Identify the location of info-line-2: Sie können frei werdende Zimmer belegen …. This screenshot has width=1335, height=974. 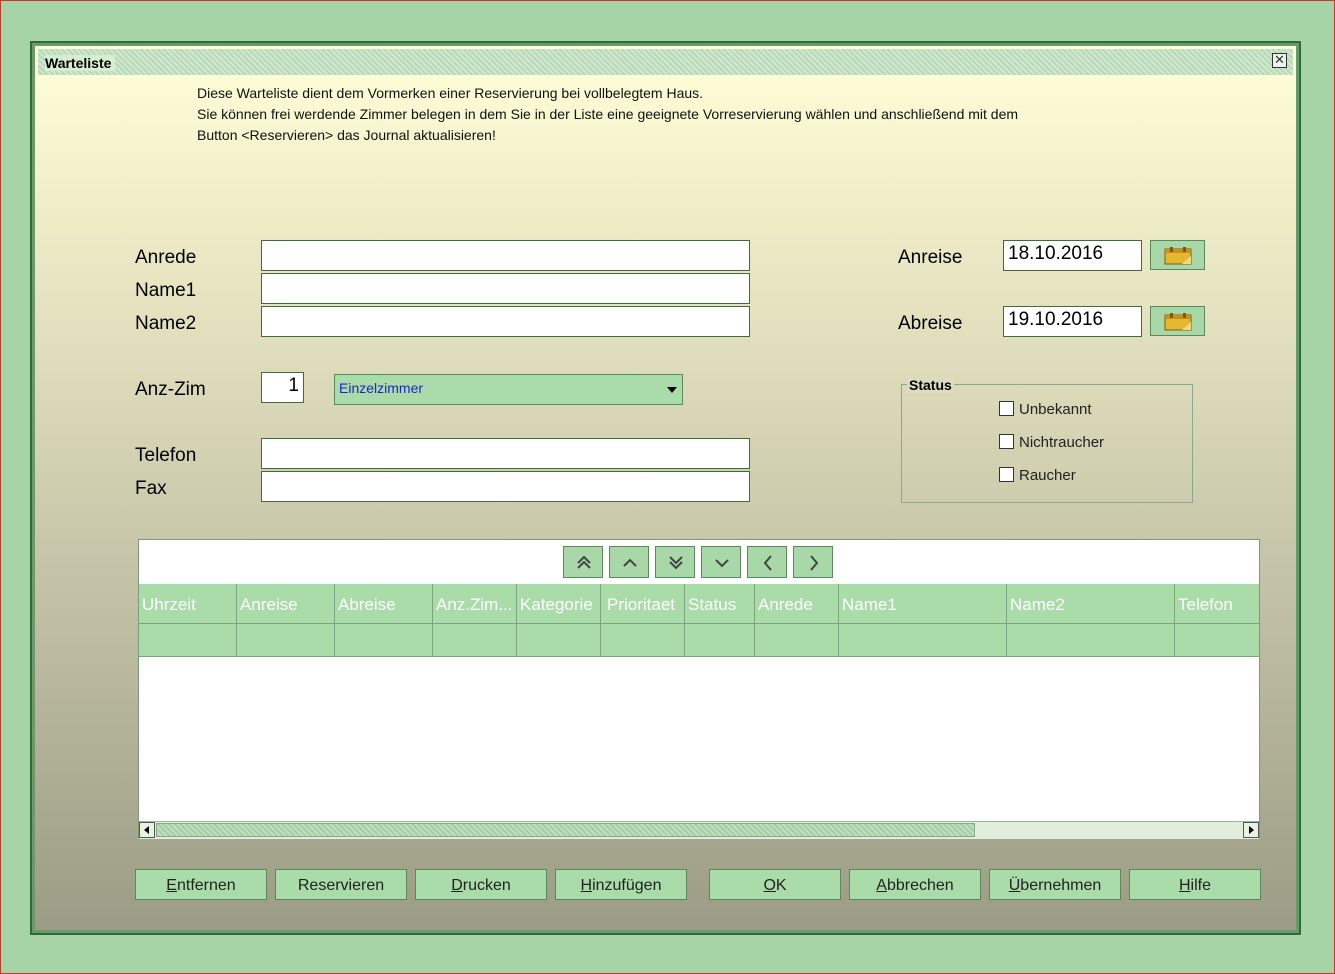
(608, 114).